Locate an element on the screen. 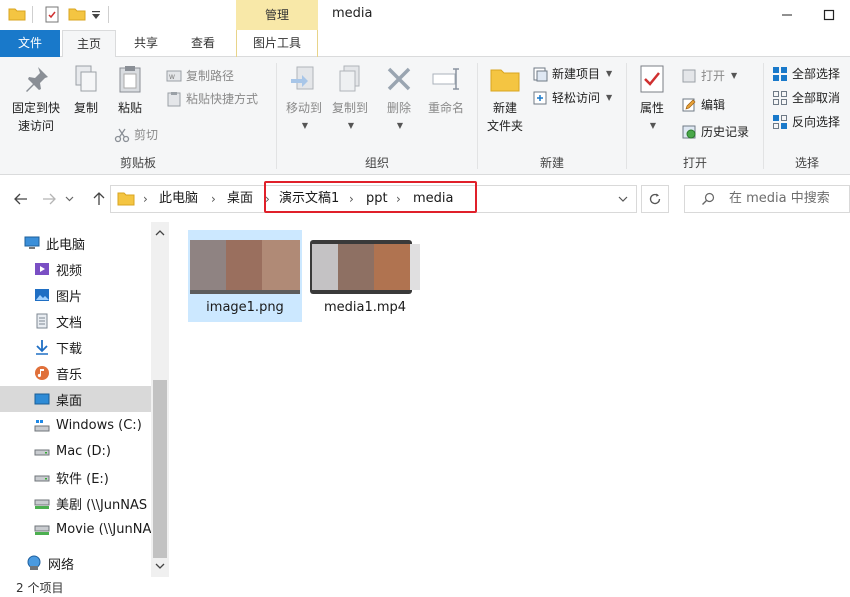 This screenshot has width=850, height=597. forward-button is located at coordinates (49, 199).